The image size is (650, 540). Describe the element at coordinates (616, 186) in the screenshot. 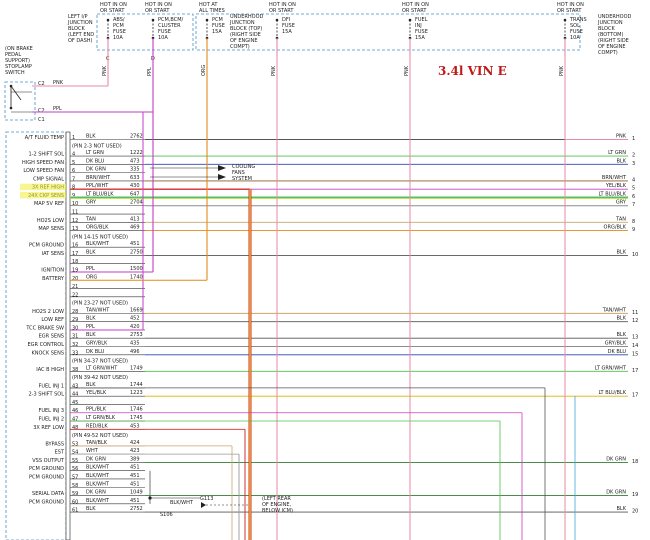

I see `wire-right-label: YEL/BLK` at that location.